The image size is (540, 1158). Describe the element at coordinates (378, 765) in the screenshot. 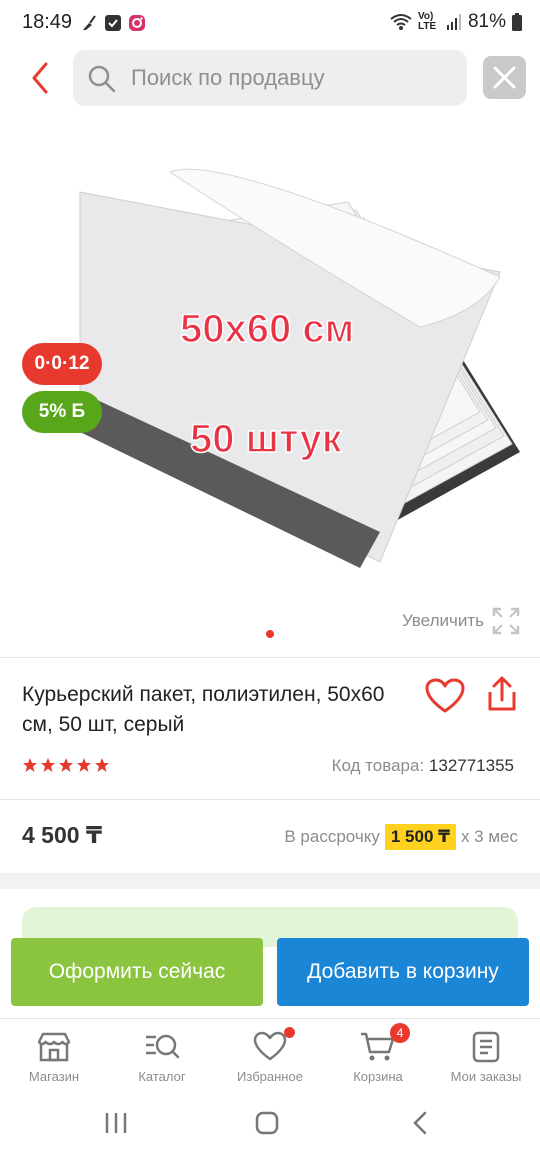

I see `product-code-label: Код товара:` at that location.